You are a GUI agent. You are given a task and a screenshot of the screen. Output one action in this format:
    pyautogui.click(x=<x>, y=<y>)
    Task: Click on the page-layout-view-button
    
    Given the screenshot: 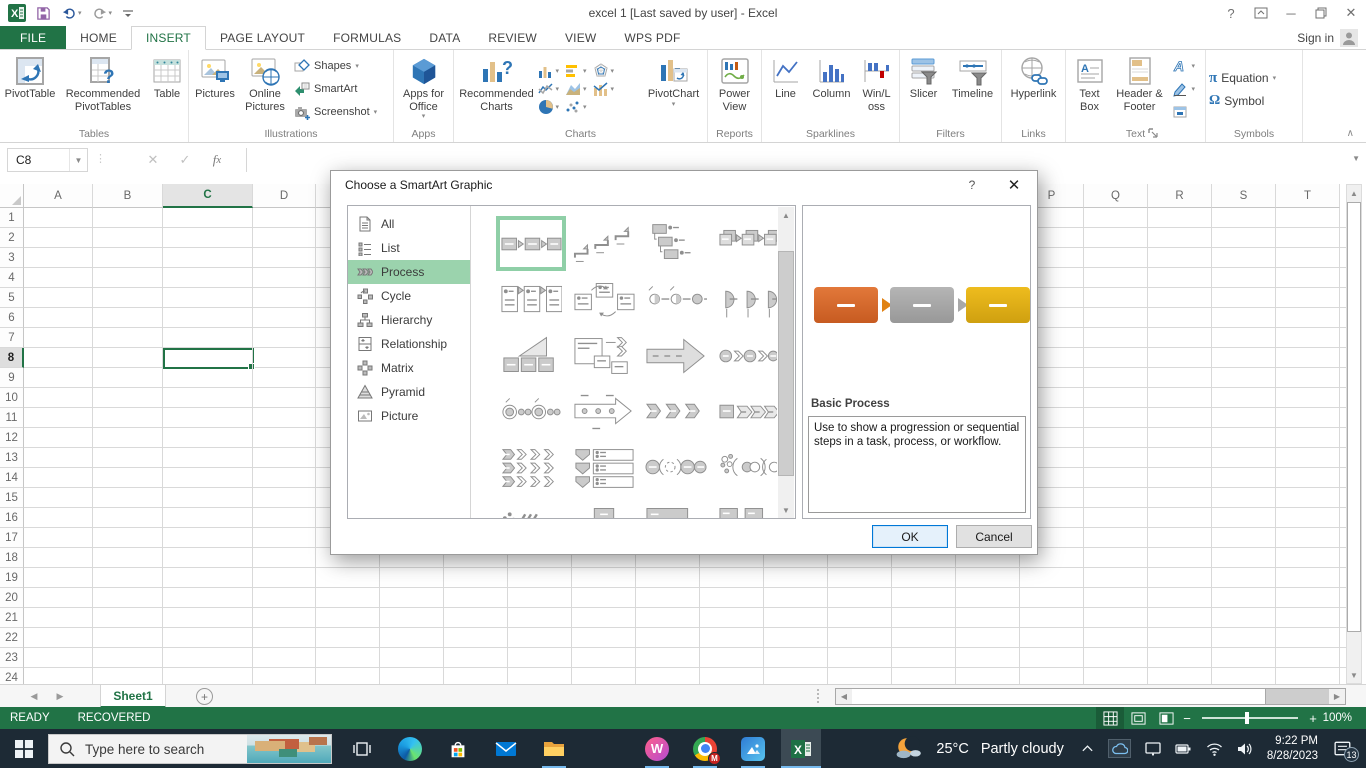 What is the action you would take?
    pyautogui.click(x=1138, y=718)
    